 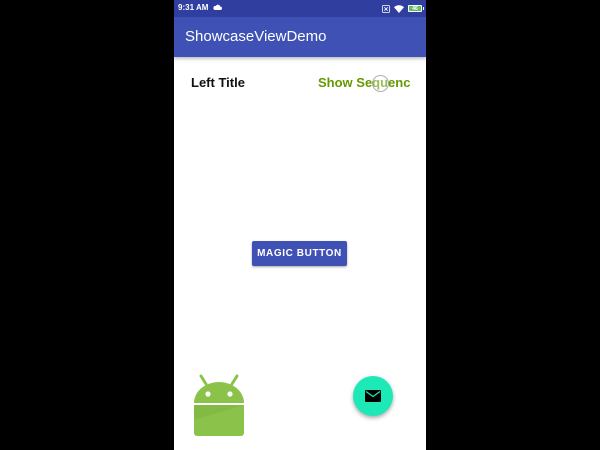 I want to click on touch-ripple, so click(x=380, y=83).